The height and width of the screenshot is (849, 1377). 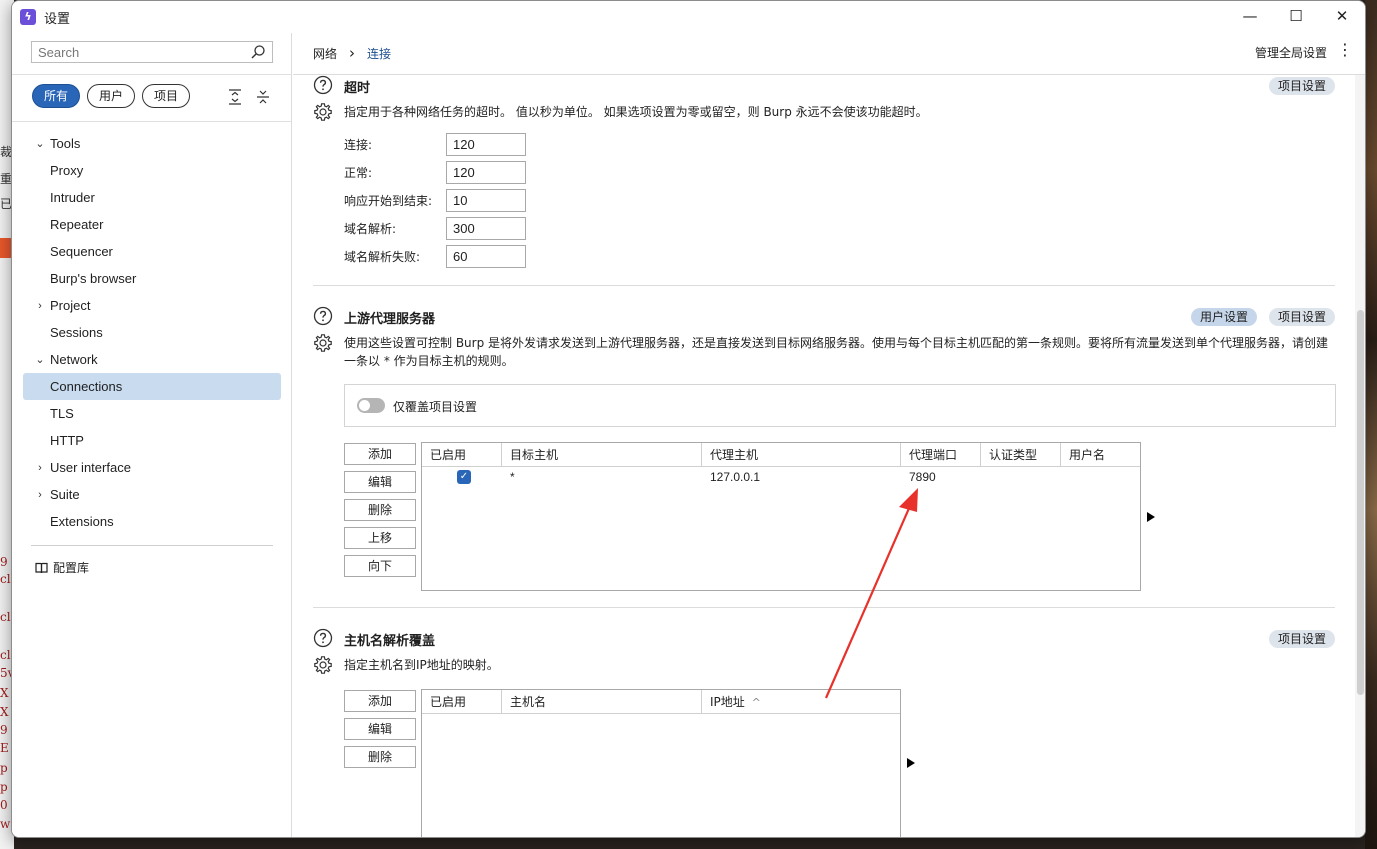 I want to click on sidebar-item-http: HTTP, so click(x=152, y=440).